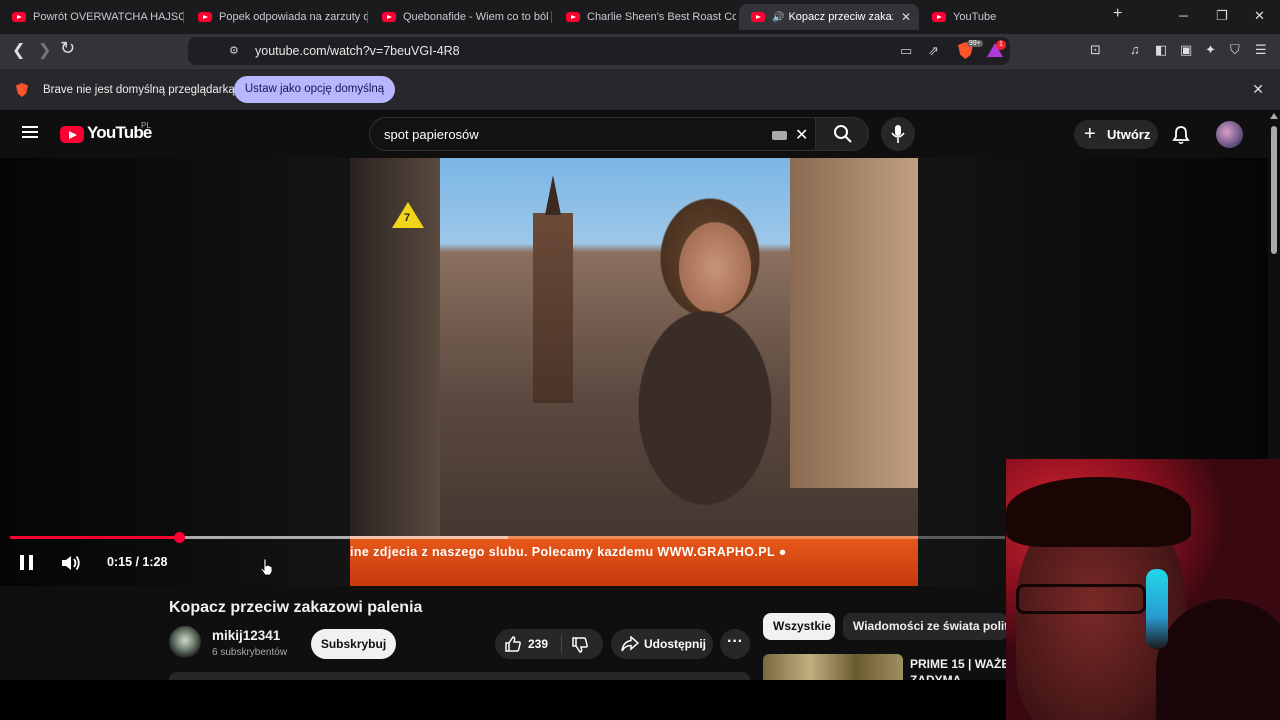 The height and width of the screenshot is (720, 1280). Describe the element at coordinates (146, 125) in the screenshot. I see `country-code: PL` at that location.